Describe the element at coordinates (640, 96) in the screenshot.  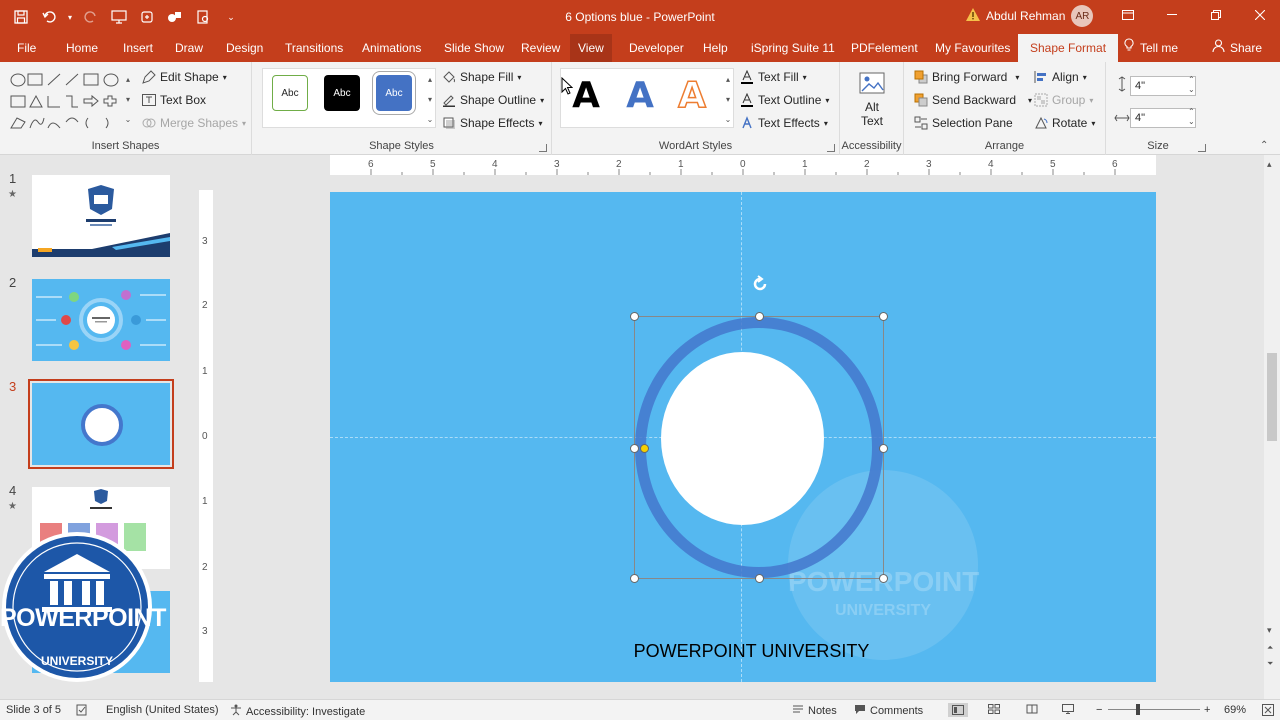
I see `wordart-style-blue: A` at that location.